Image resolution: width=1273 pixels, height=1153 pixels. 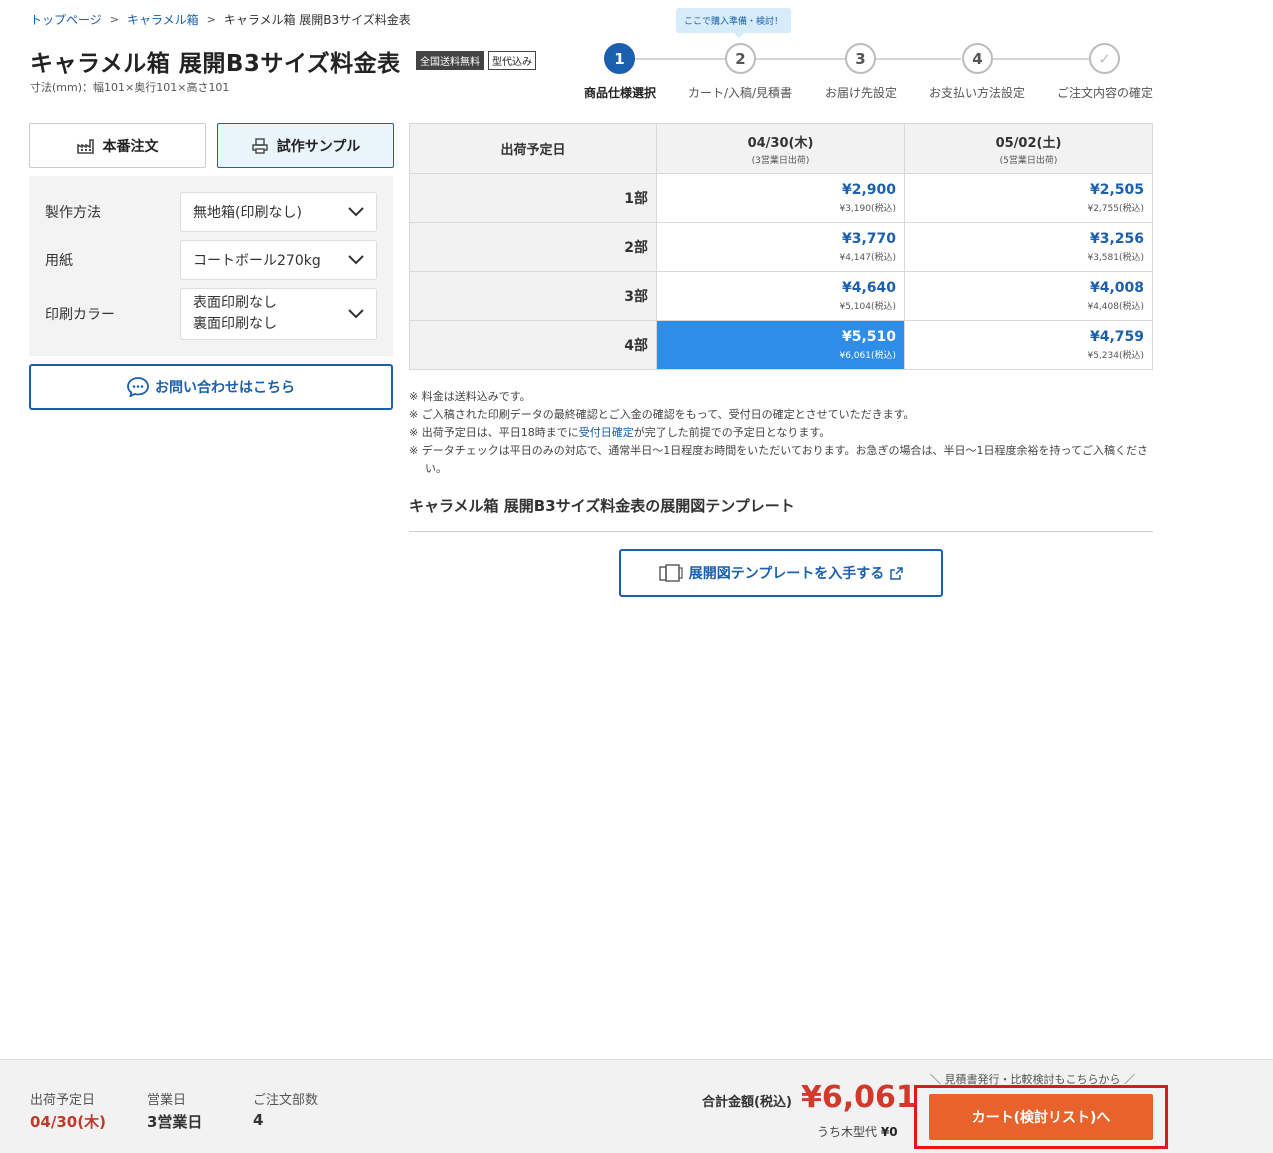 What do you see at coordinates (66, 19) in the screenshot?
I see `breadcrumb-home-link: トップページ` at bounding box center [66, 19].